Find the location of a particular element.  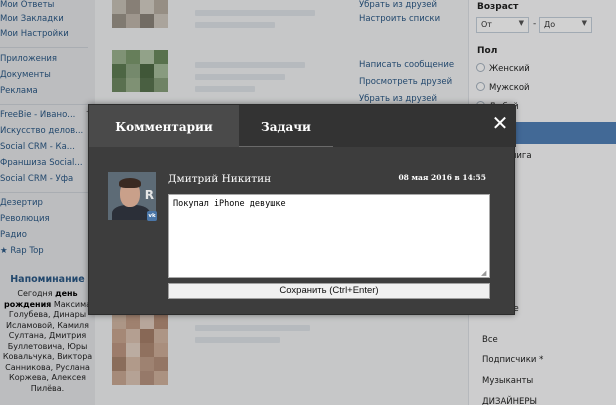

modal-tabs: Комментарии Задачи is located at coordinates (302, 126).